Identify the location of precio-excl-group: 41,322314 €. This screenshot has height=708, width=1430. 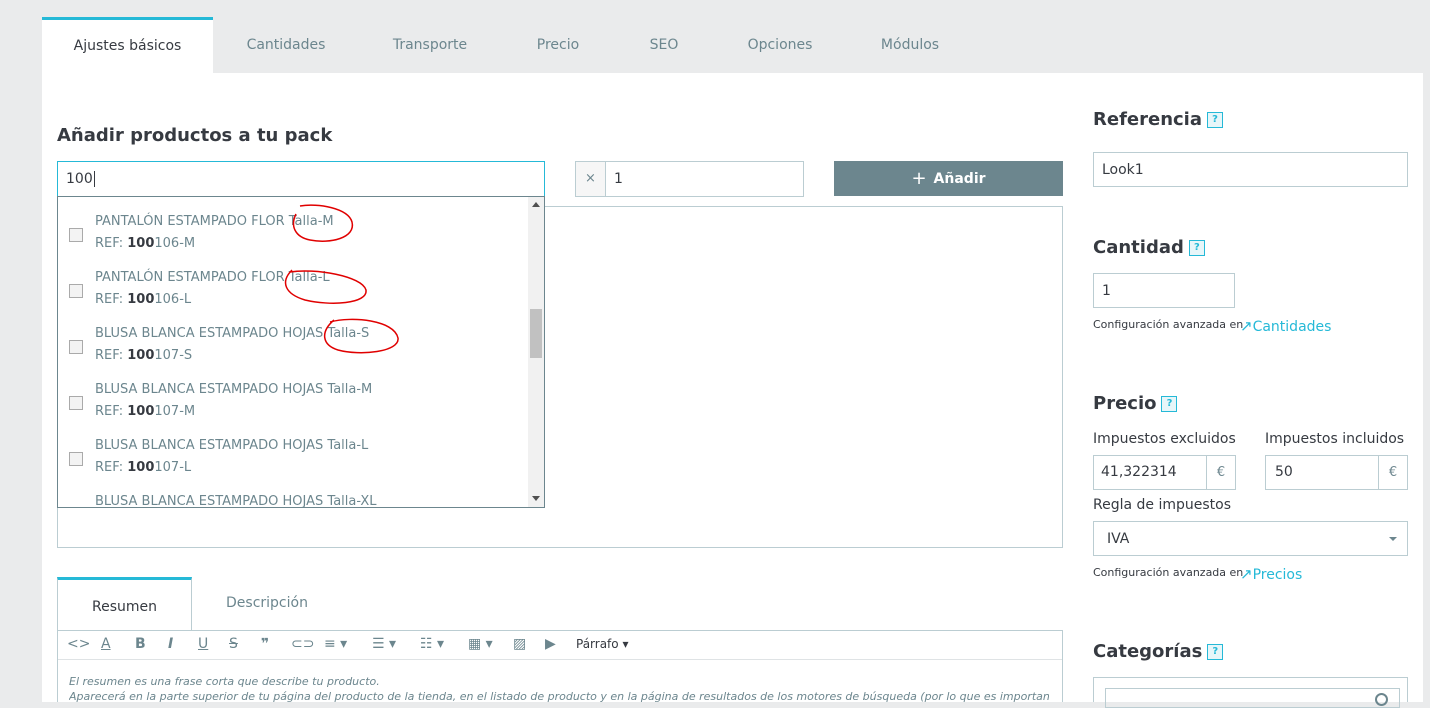
(1164, 472).